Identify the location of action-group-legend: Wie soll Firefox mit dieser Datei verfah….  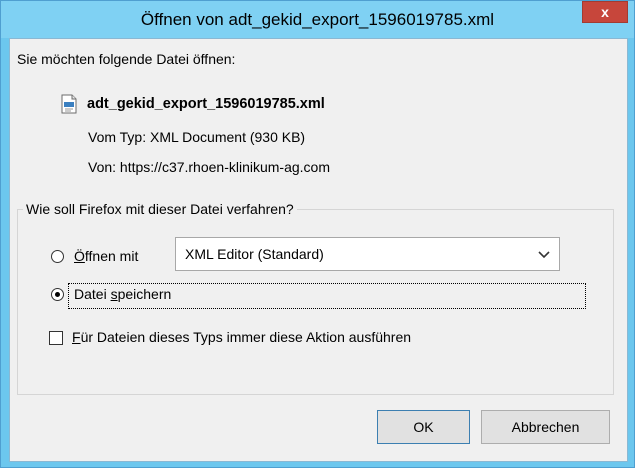
(160, 209).